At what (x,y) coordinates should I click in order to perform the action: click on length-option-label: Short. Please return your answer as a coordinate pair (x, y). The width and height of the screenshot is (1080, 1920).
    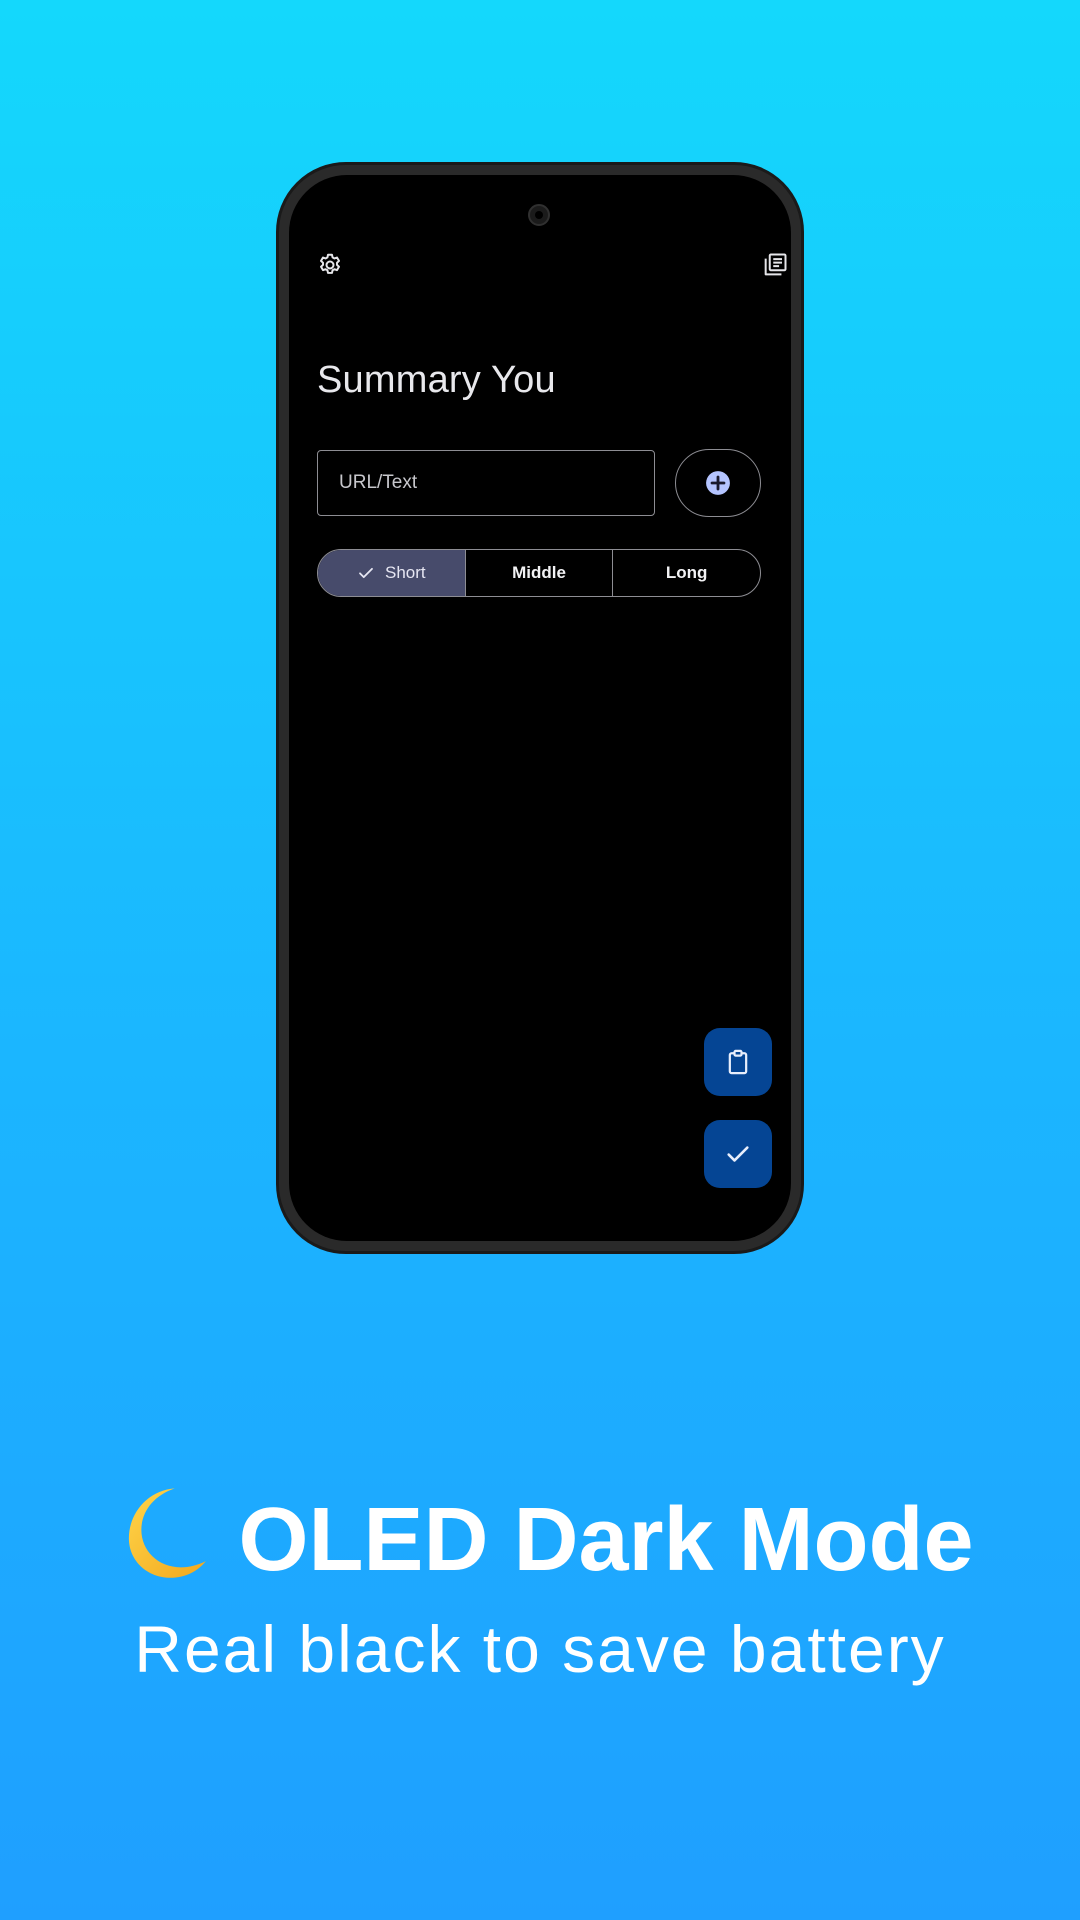
    Looking at the image, I should click on (405, 572).